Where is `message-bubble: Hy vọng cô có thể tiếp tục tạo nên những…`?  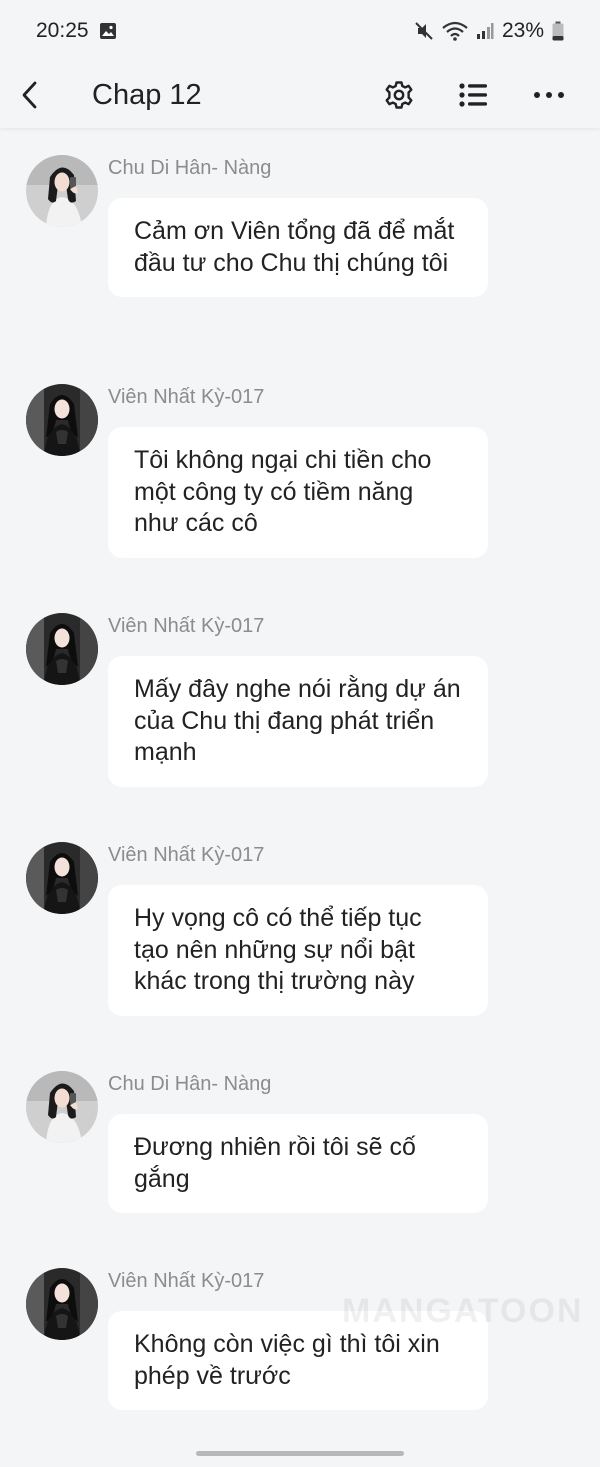
message-bubble: Hy vọng cô có thể tiếp tục tạo nên những… is located at coordinates (298, 950).